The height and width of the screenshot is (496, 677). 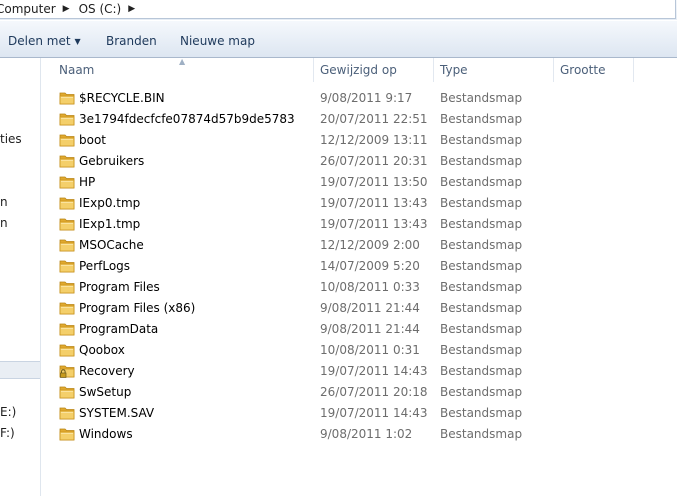 I want to click on file-name: Recovery, so click(x=107, y=371).